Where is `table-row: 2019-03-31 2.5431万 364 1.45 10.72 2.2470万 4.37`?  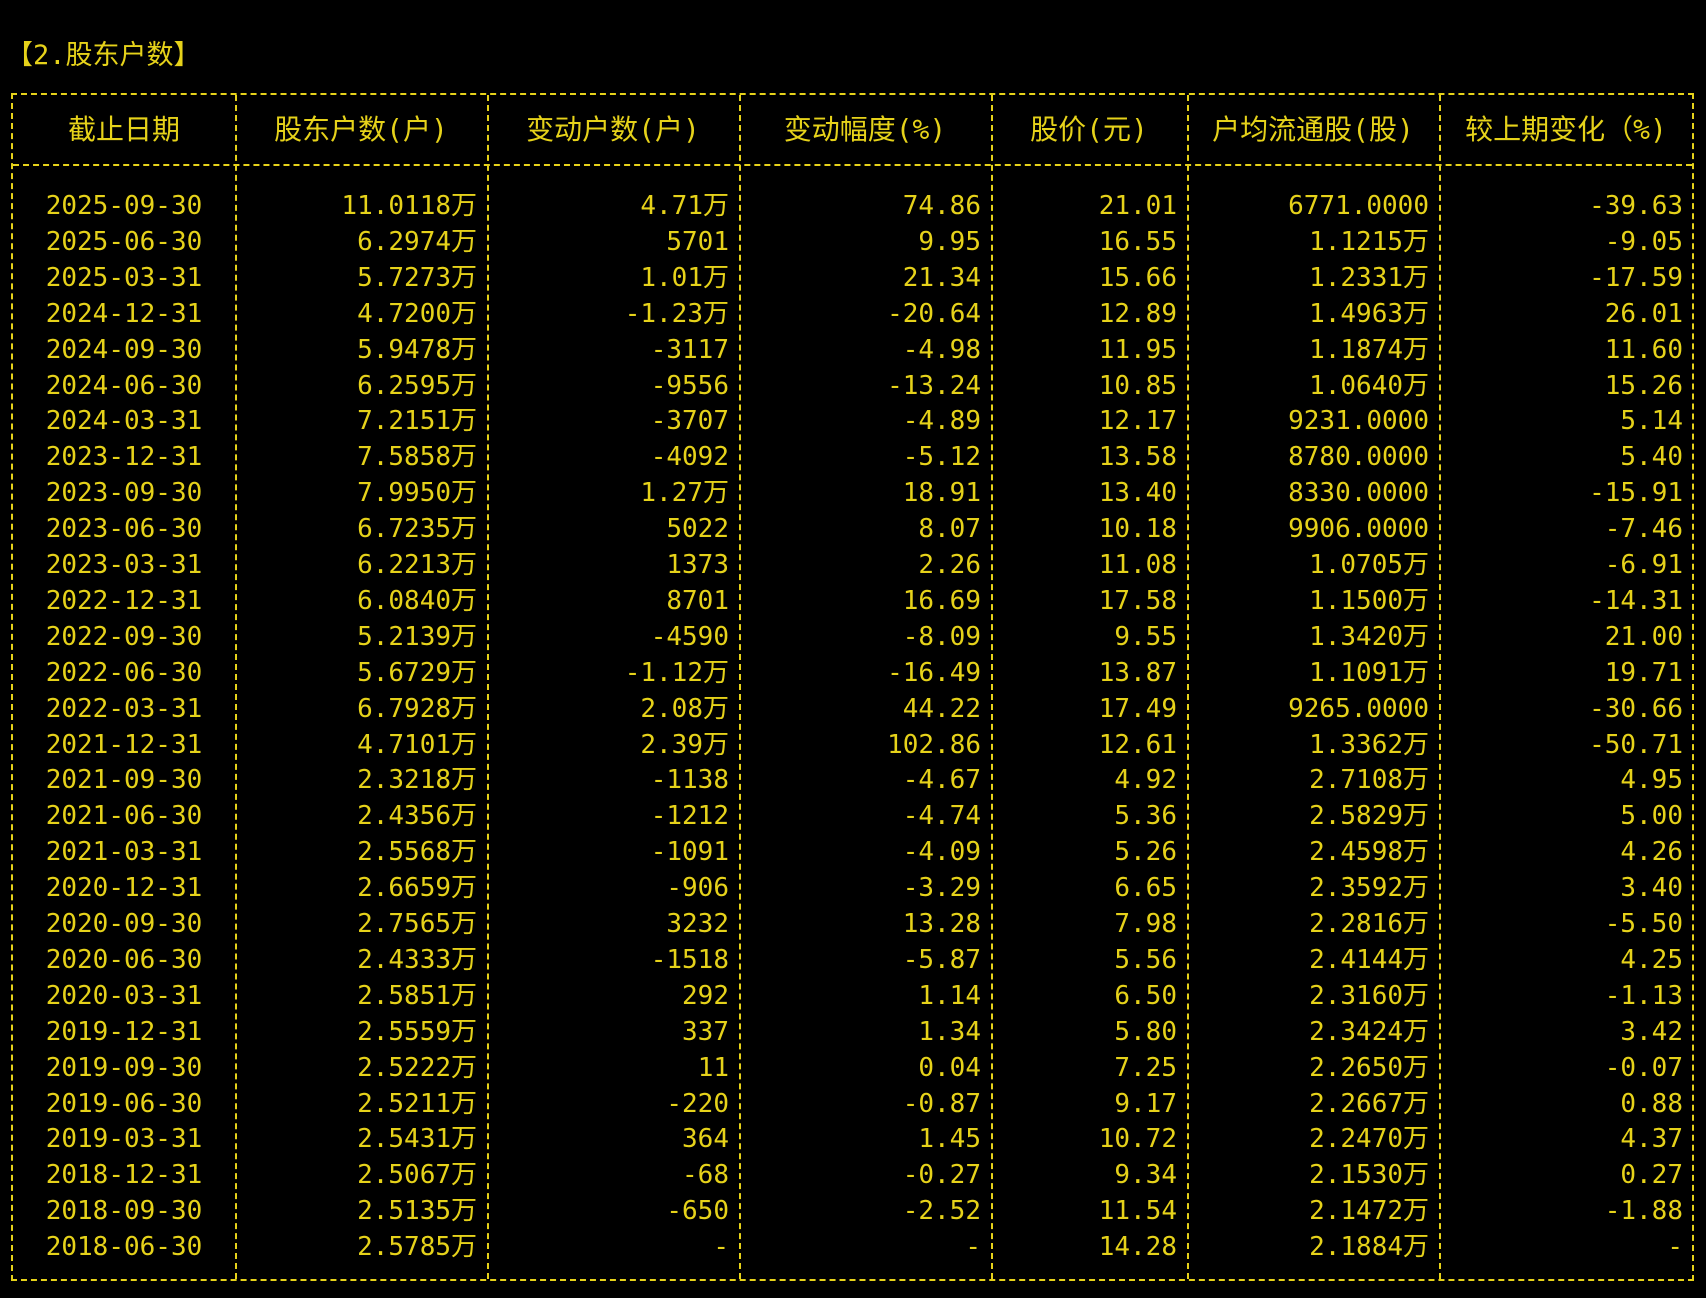 table-row: 2019-03-31 2.5431万 364 1.45 10.72 2.2470万 4.37 is located at coordinates (852, 1139).